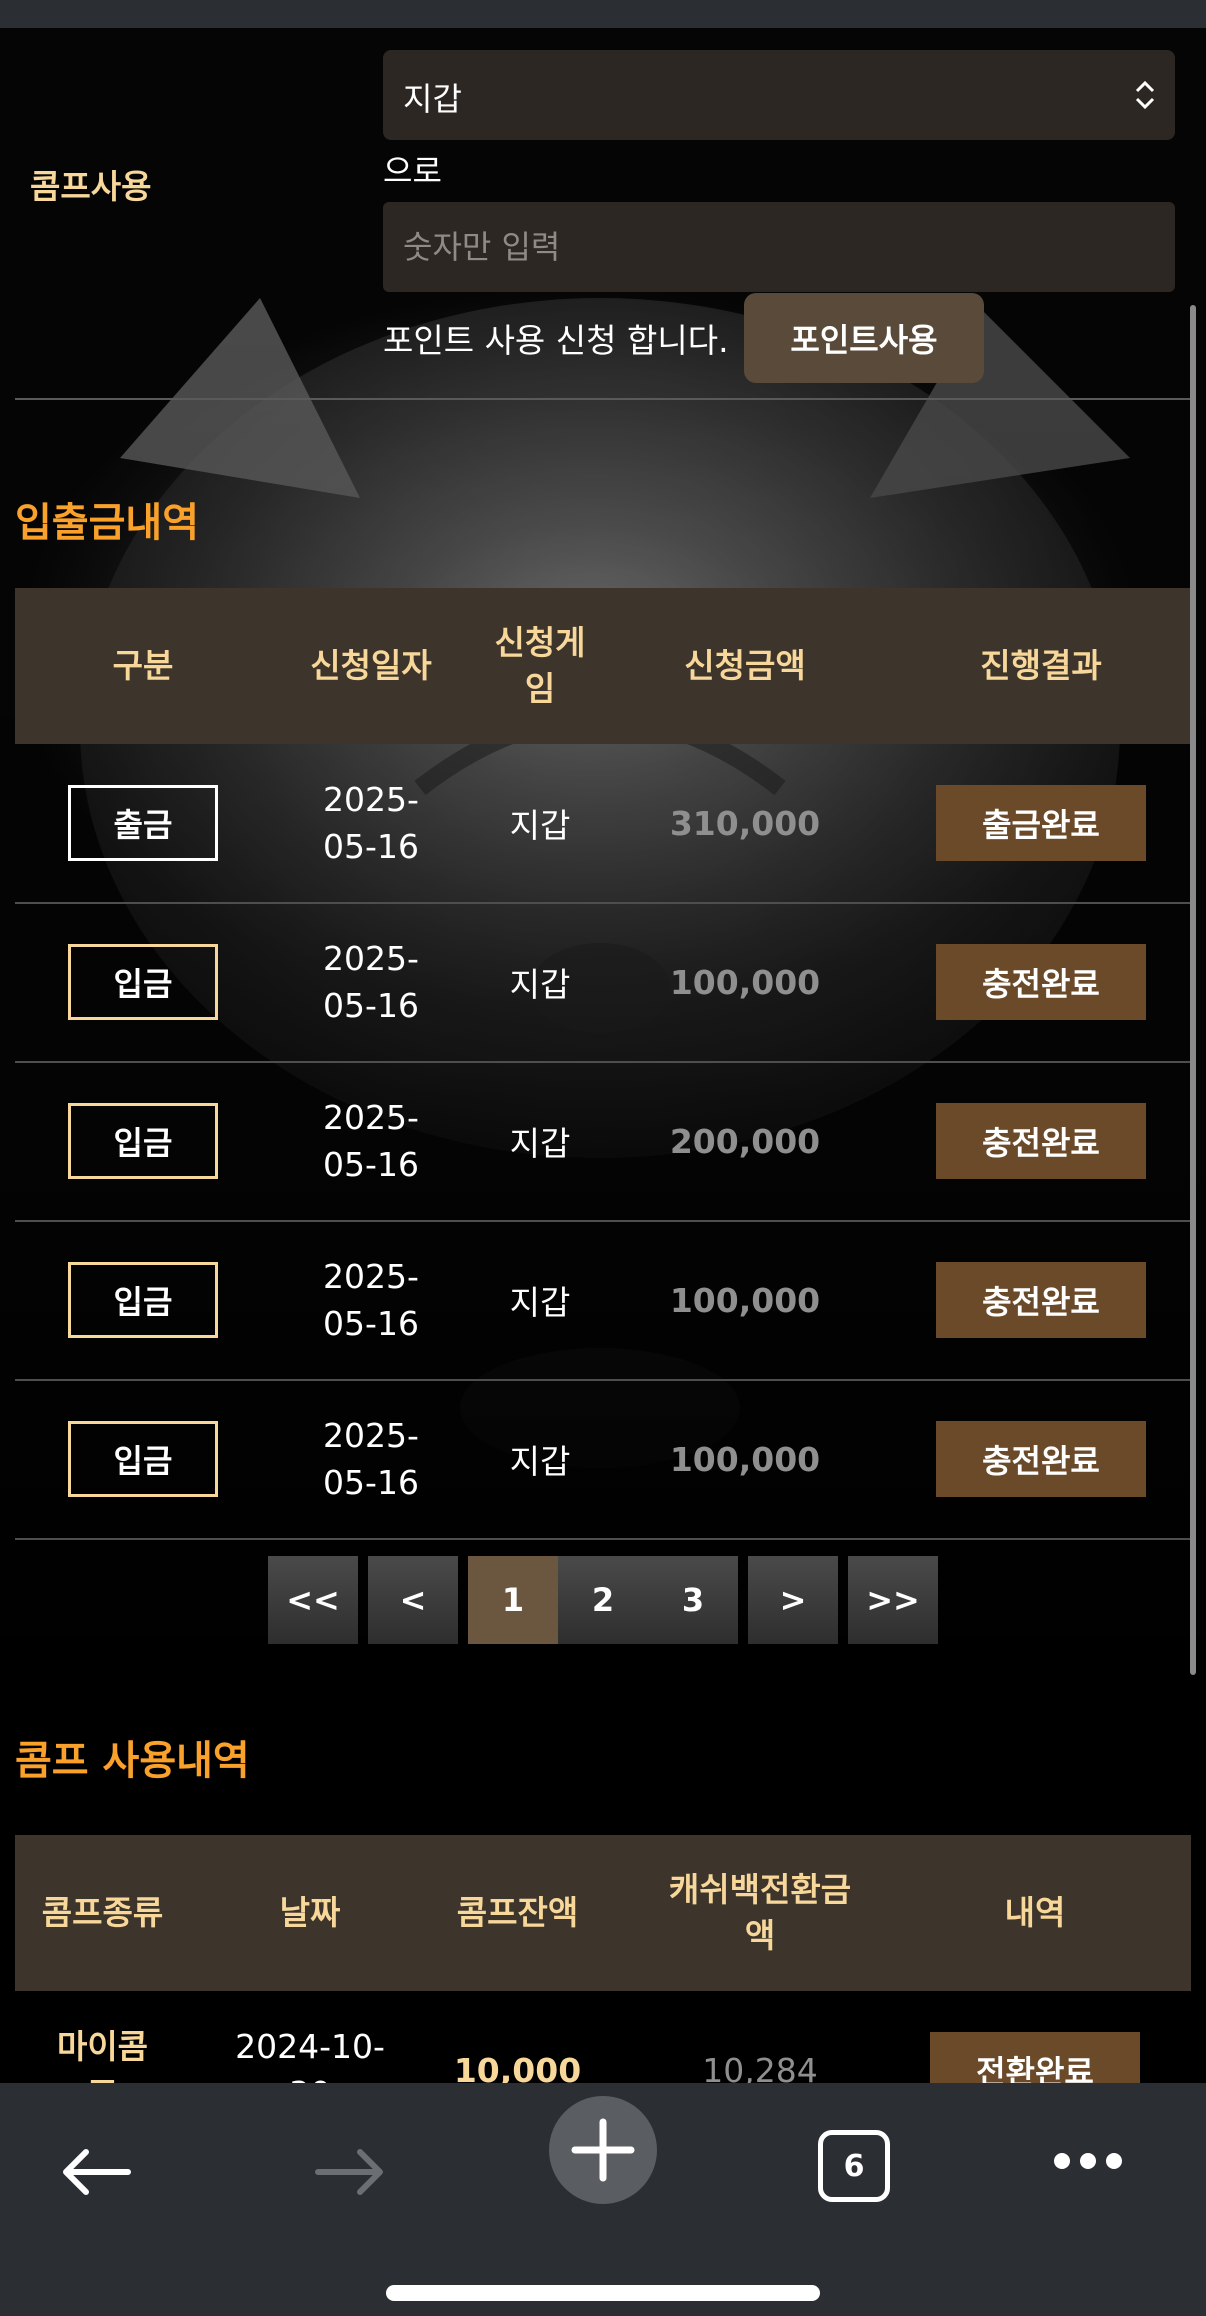  I want to click on status-badge: 출금완료, so click(1041, 823).